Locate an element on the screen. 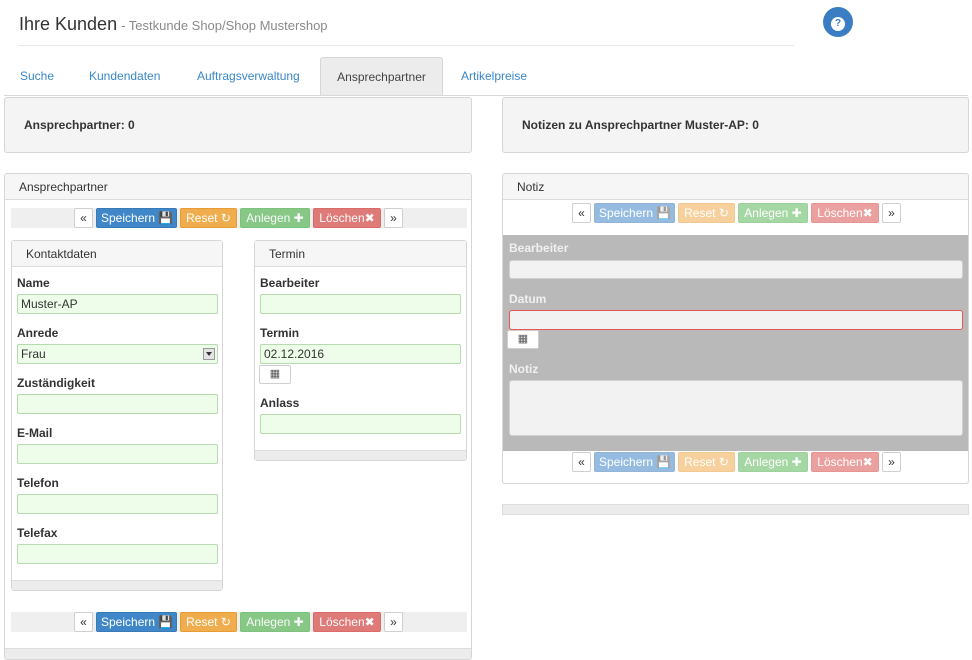  summary-right-text: Notizen zu Ansprechpartner Muster-AP: 0 is located at coordinates (640, 125).